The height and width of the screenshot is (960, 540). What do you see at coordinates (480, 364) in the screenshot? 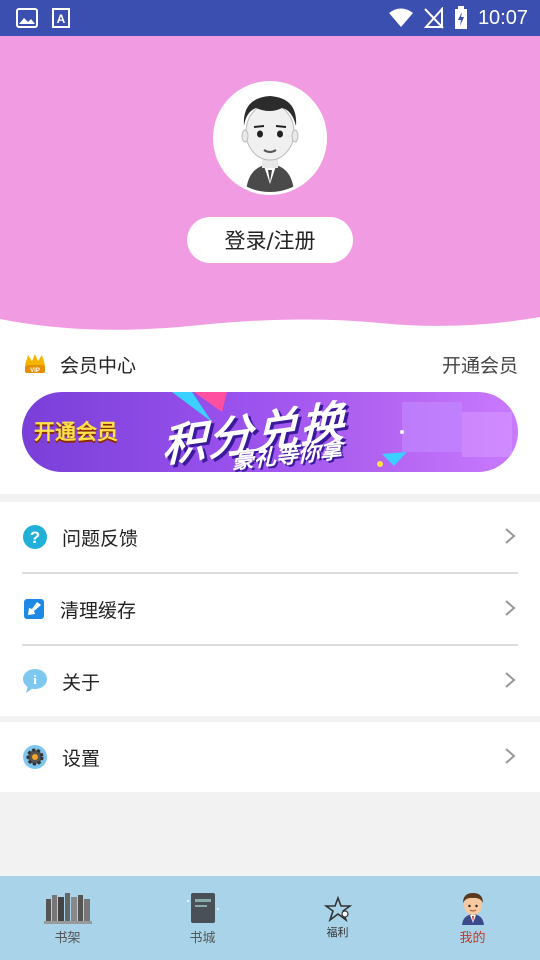
I see `open-vip-link: 开通会员` at bounding box center [480, 364].